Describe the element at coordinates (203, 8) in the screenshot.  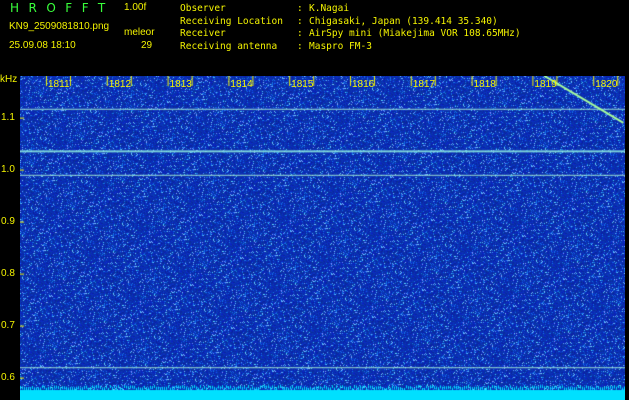
I see `info-key: Observer` at that location.